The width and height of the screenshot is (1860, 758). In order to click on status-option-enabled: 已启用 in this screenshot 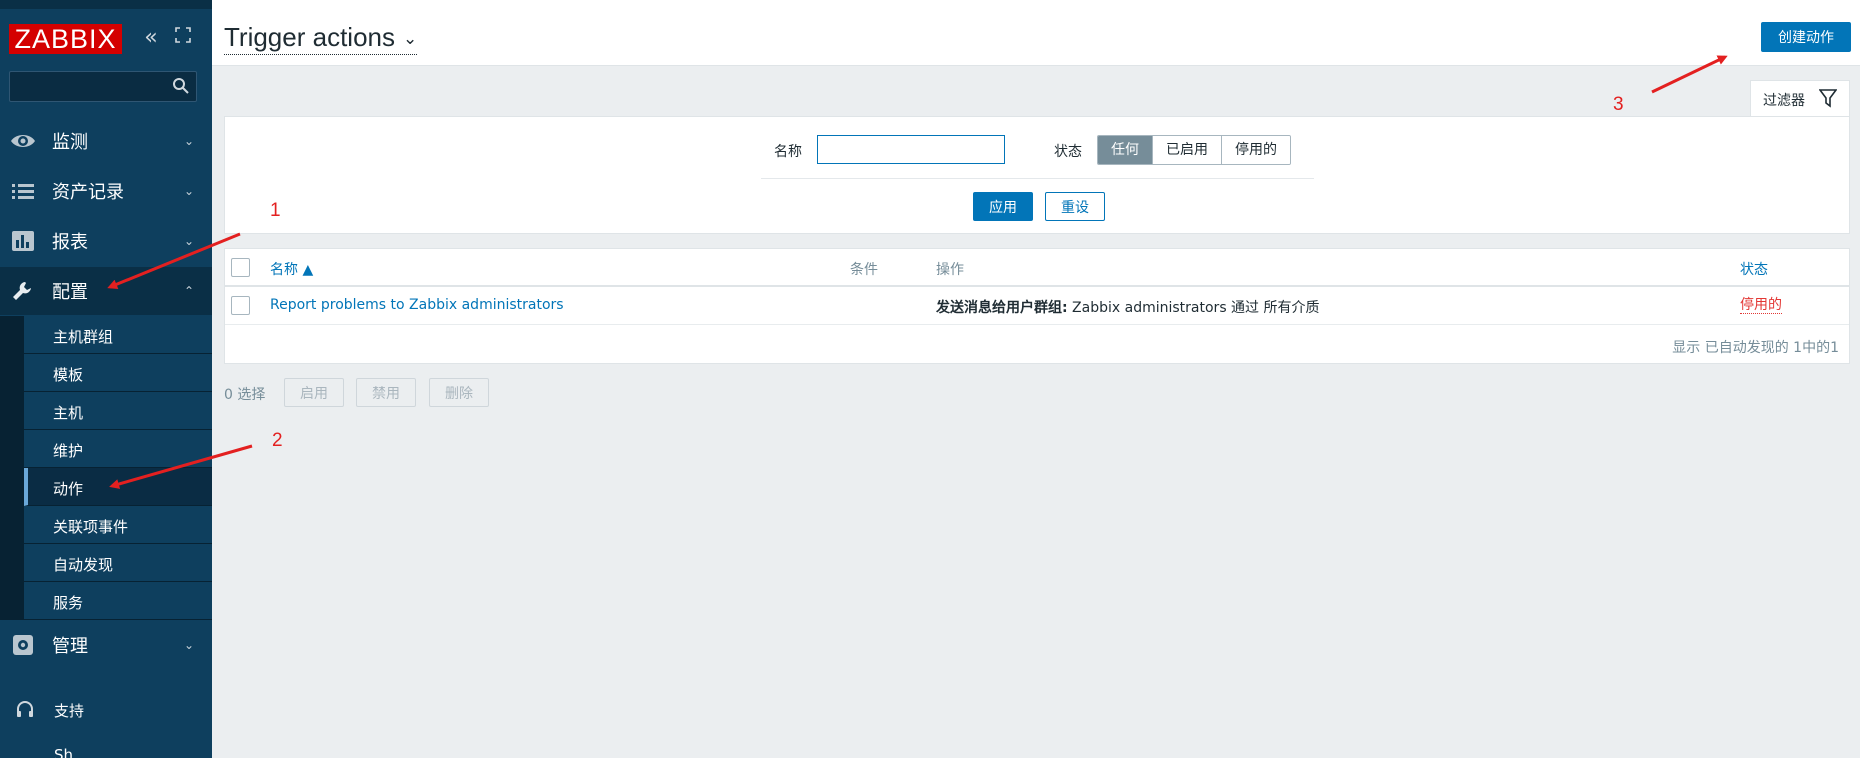, I will do `click(1187, 150)`.